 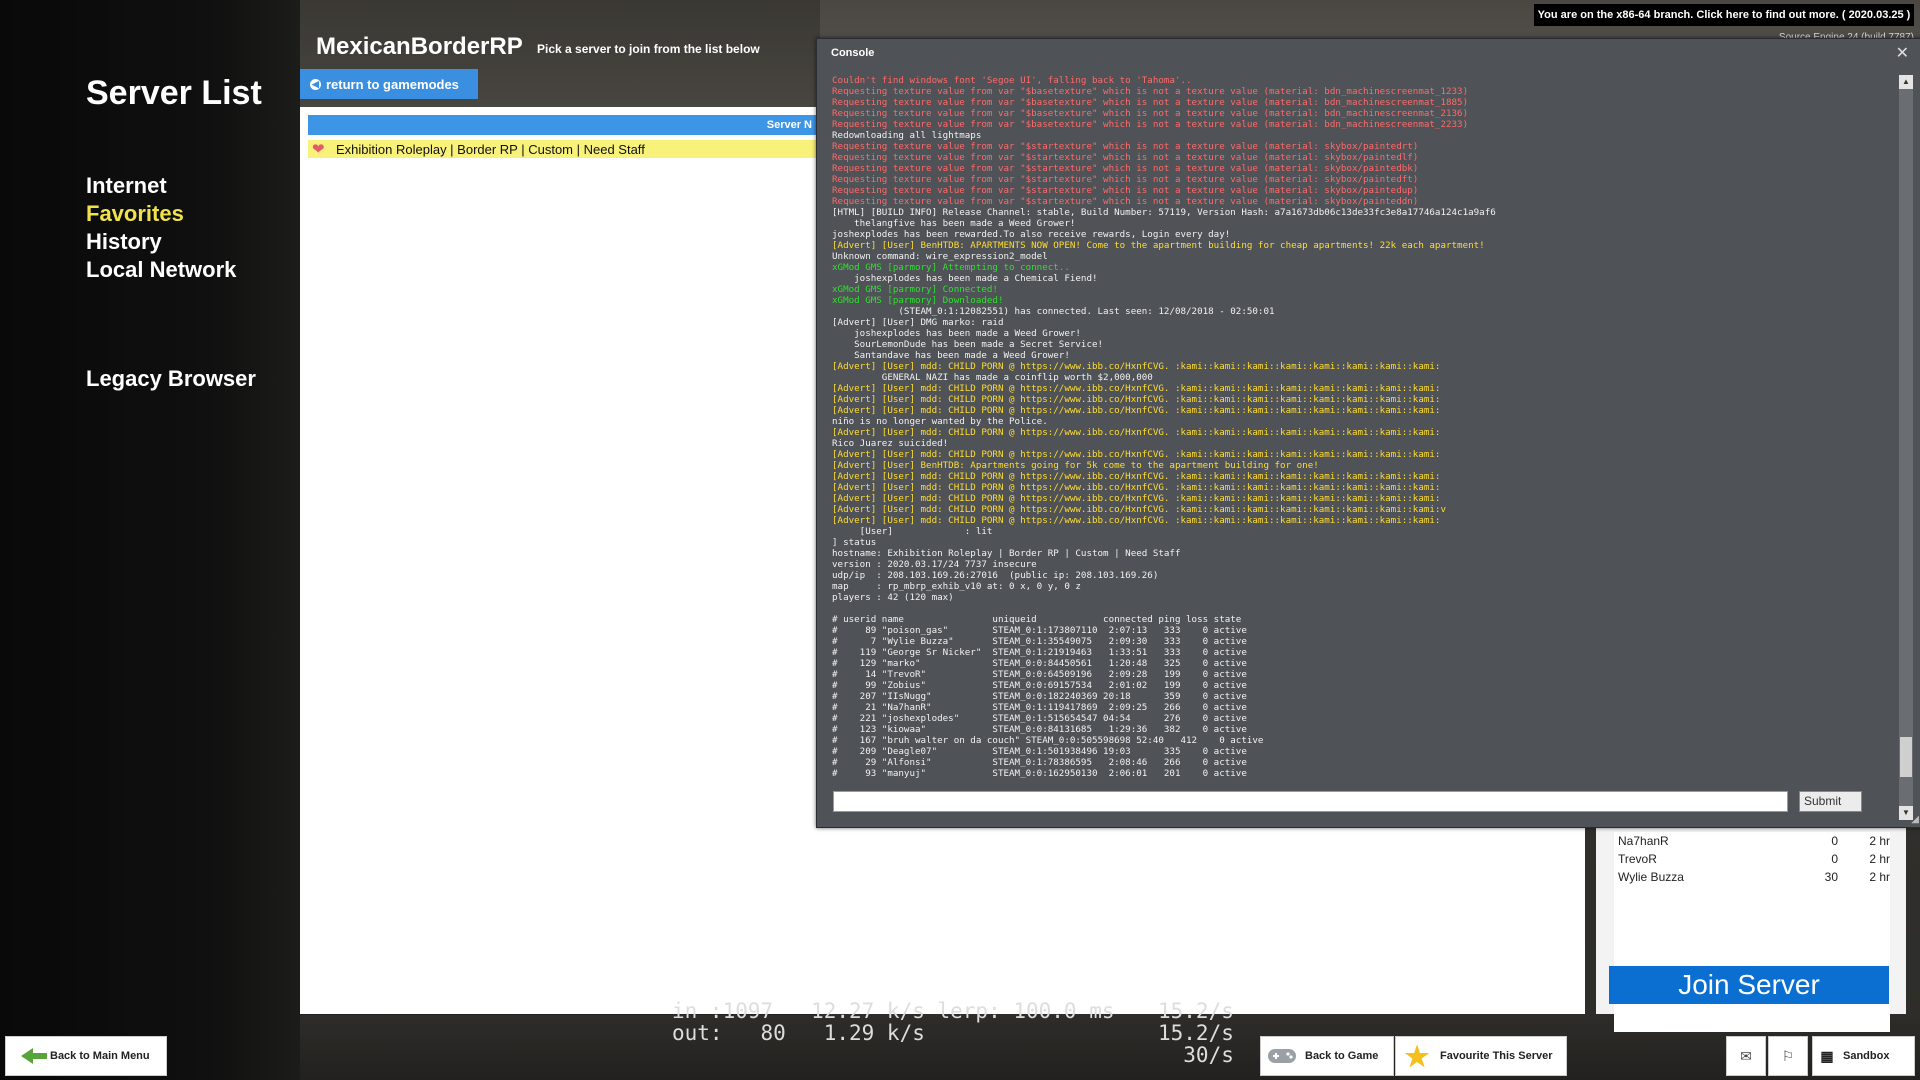 What do you see at coordinates (918, 322) in the screenshot?
I see `console-line: [Advert] [User] DMG marko: raid` at bounding box center [918, 322].